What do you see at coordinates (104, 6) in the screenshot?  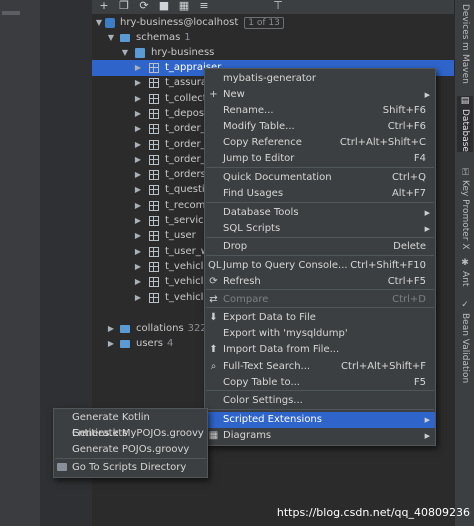 I see `add-icon: +` at bounding box center [104, 6].